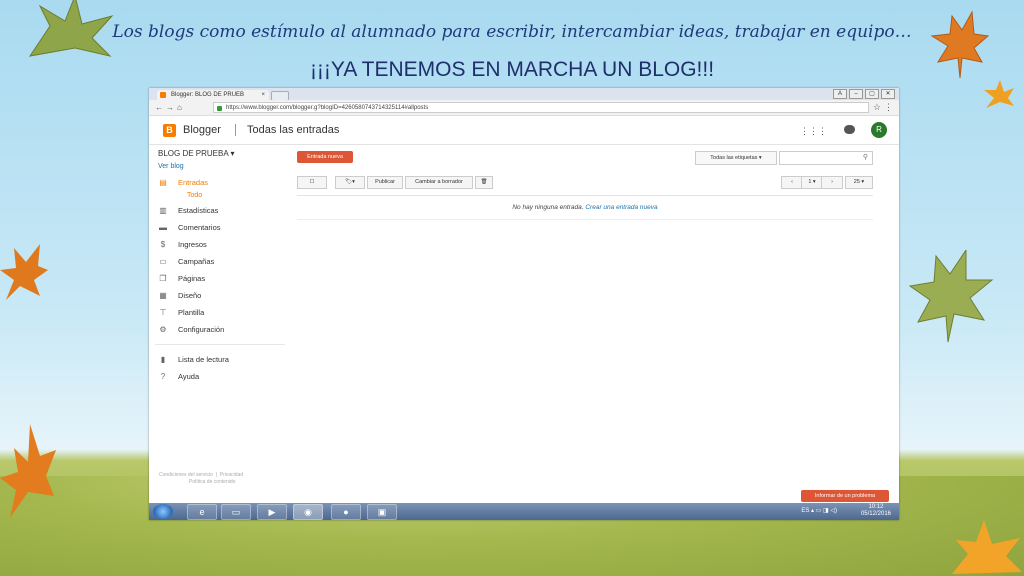  What do you see at coordinates (163, 183) in the screenshot?
I see `posts-icon: ▤` at bounding box center [163, 183].